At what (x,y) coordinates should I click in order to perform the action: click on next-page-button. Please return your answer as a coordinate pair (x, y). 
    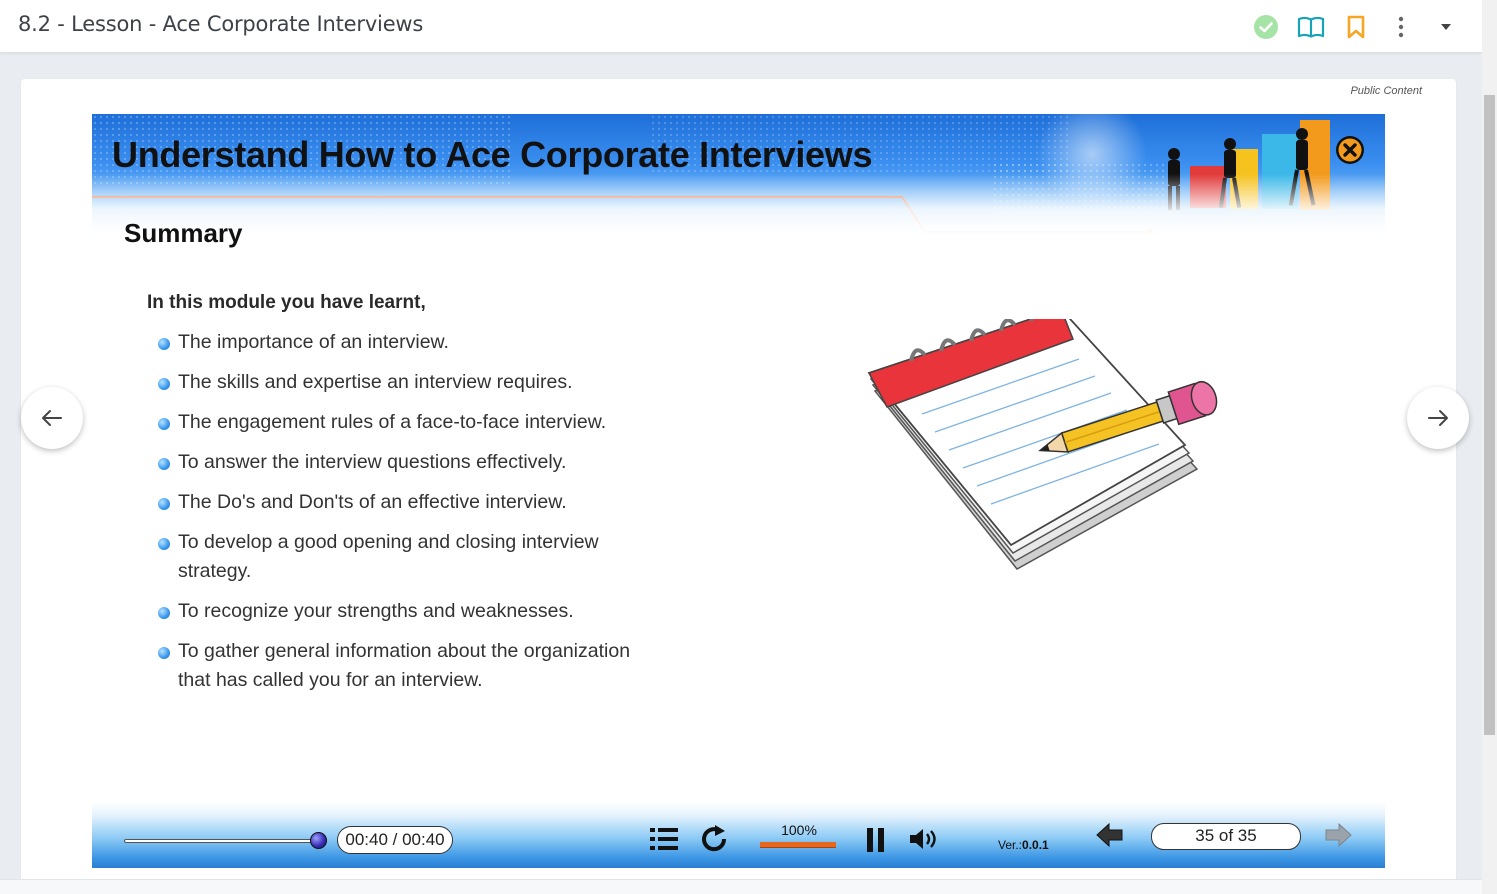
    Looking at the image, I should click on (1438, 418).